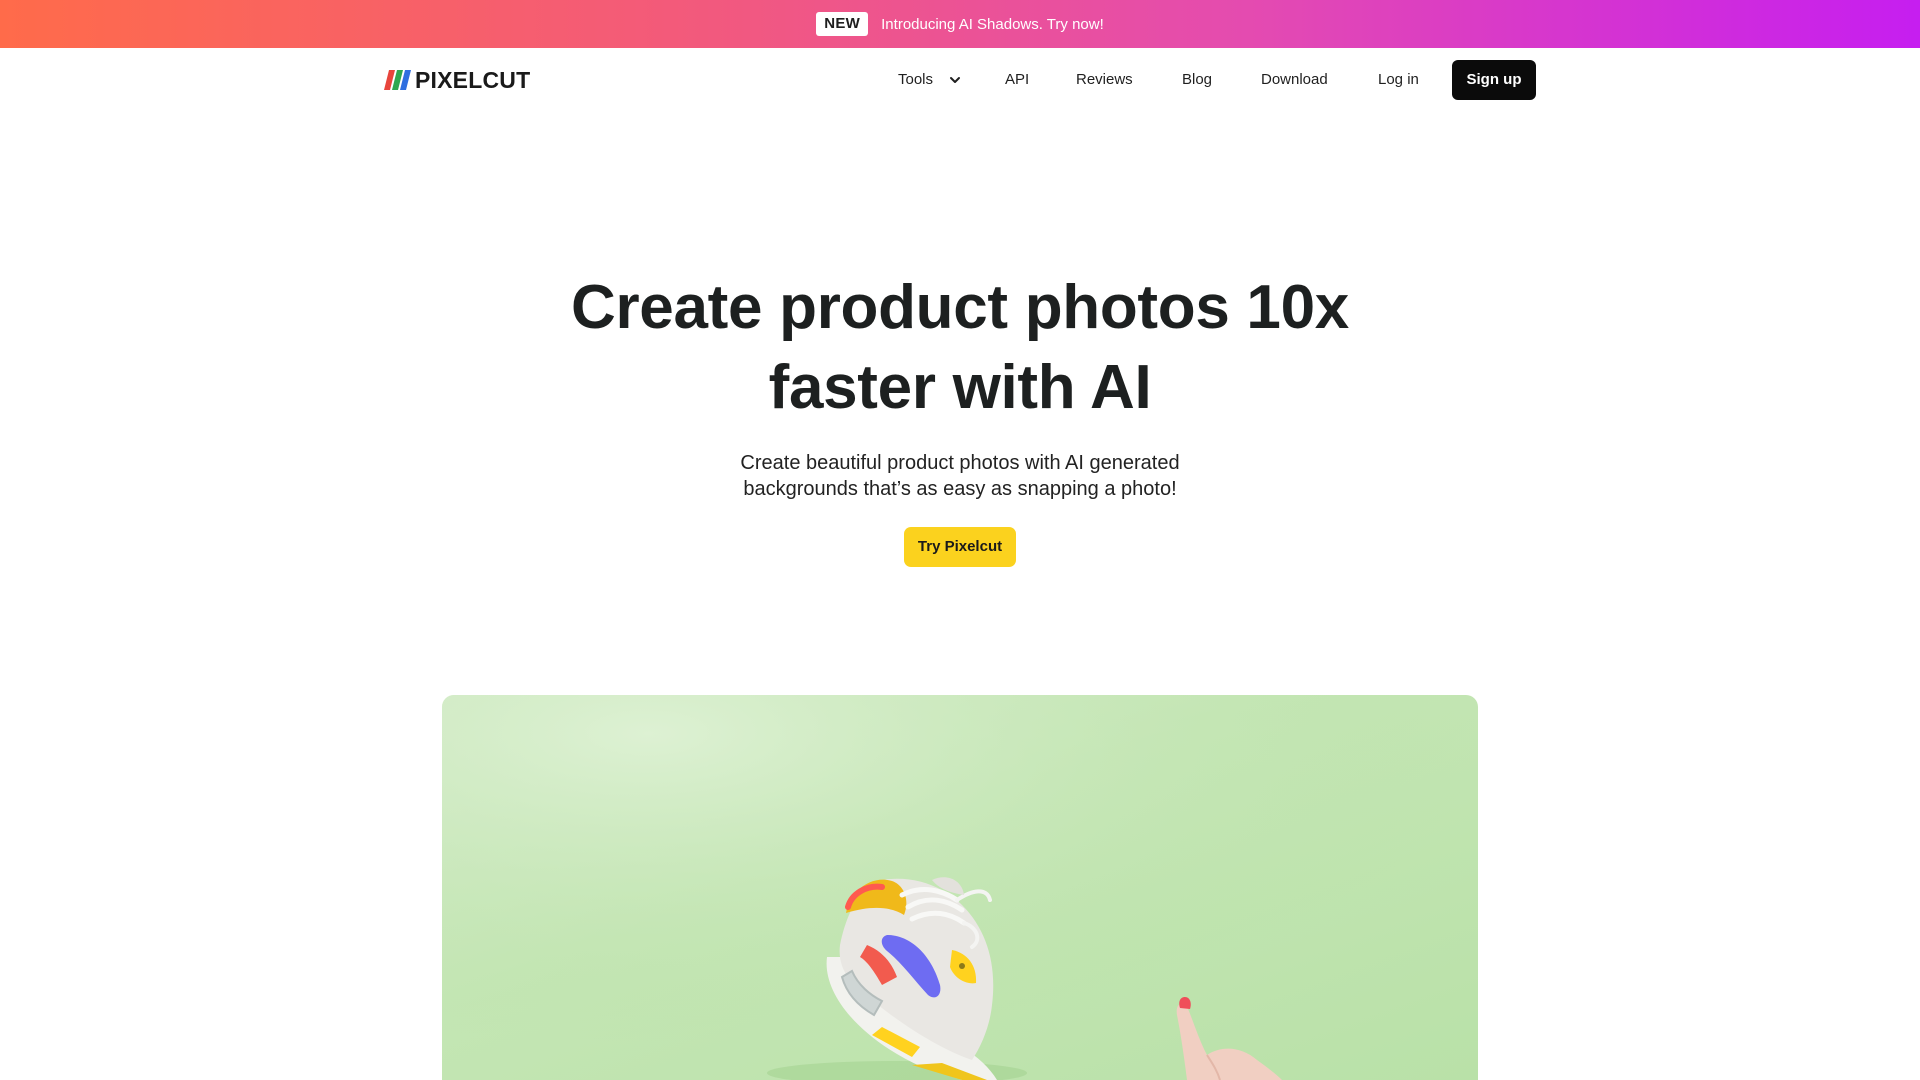  Describe the element at coordinates (1494, 80) in the screenshot. I see `signup-button: Sign up` at that location.